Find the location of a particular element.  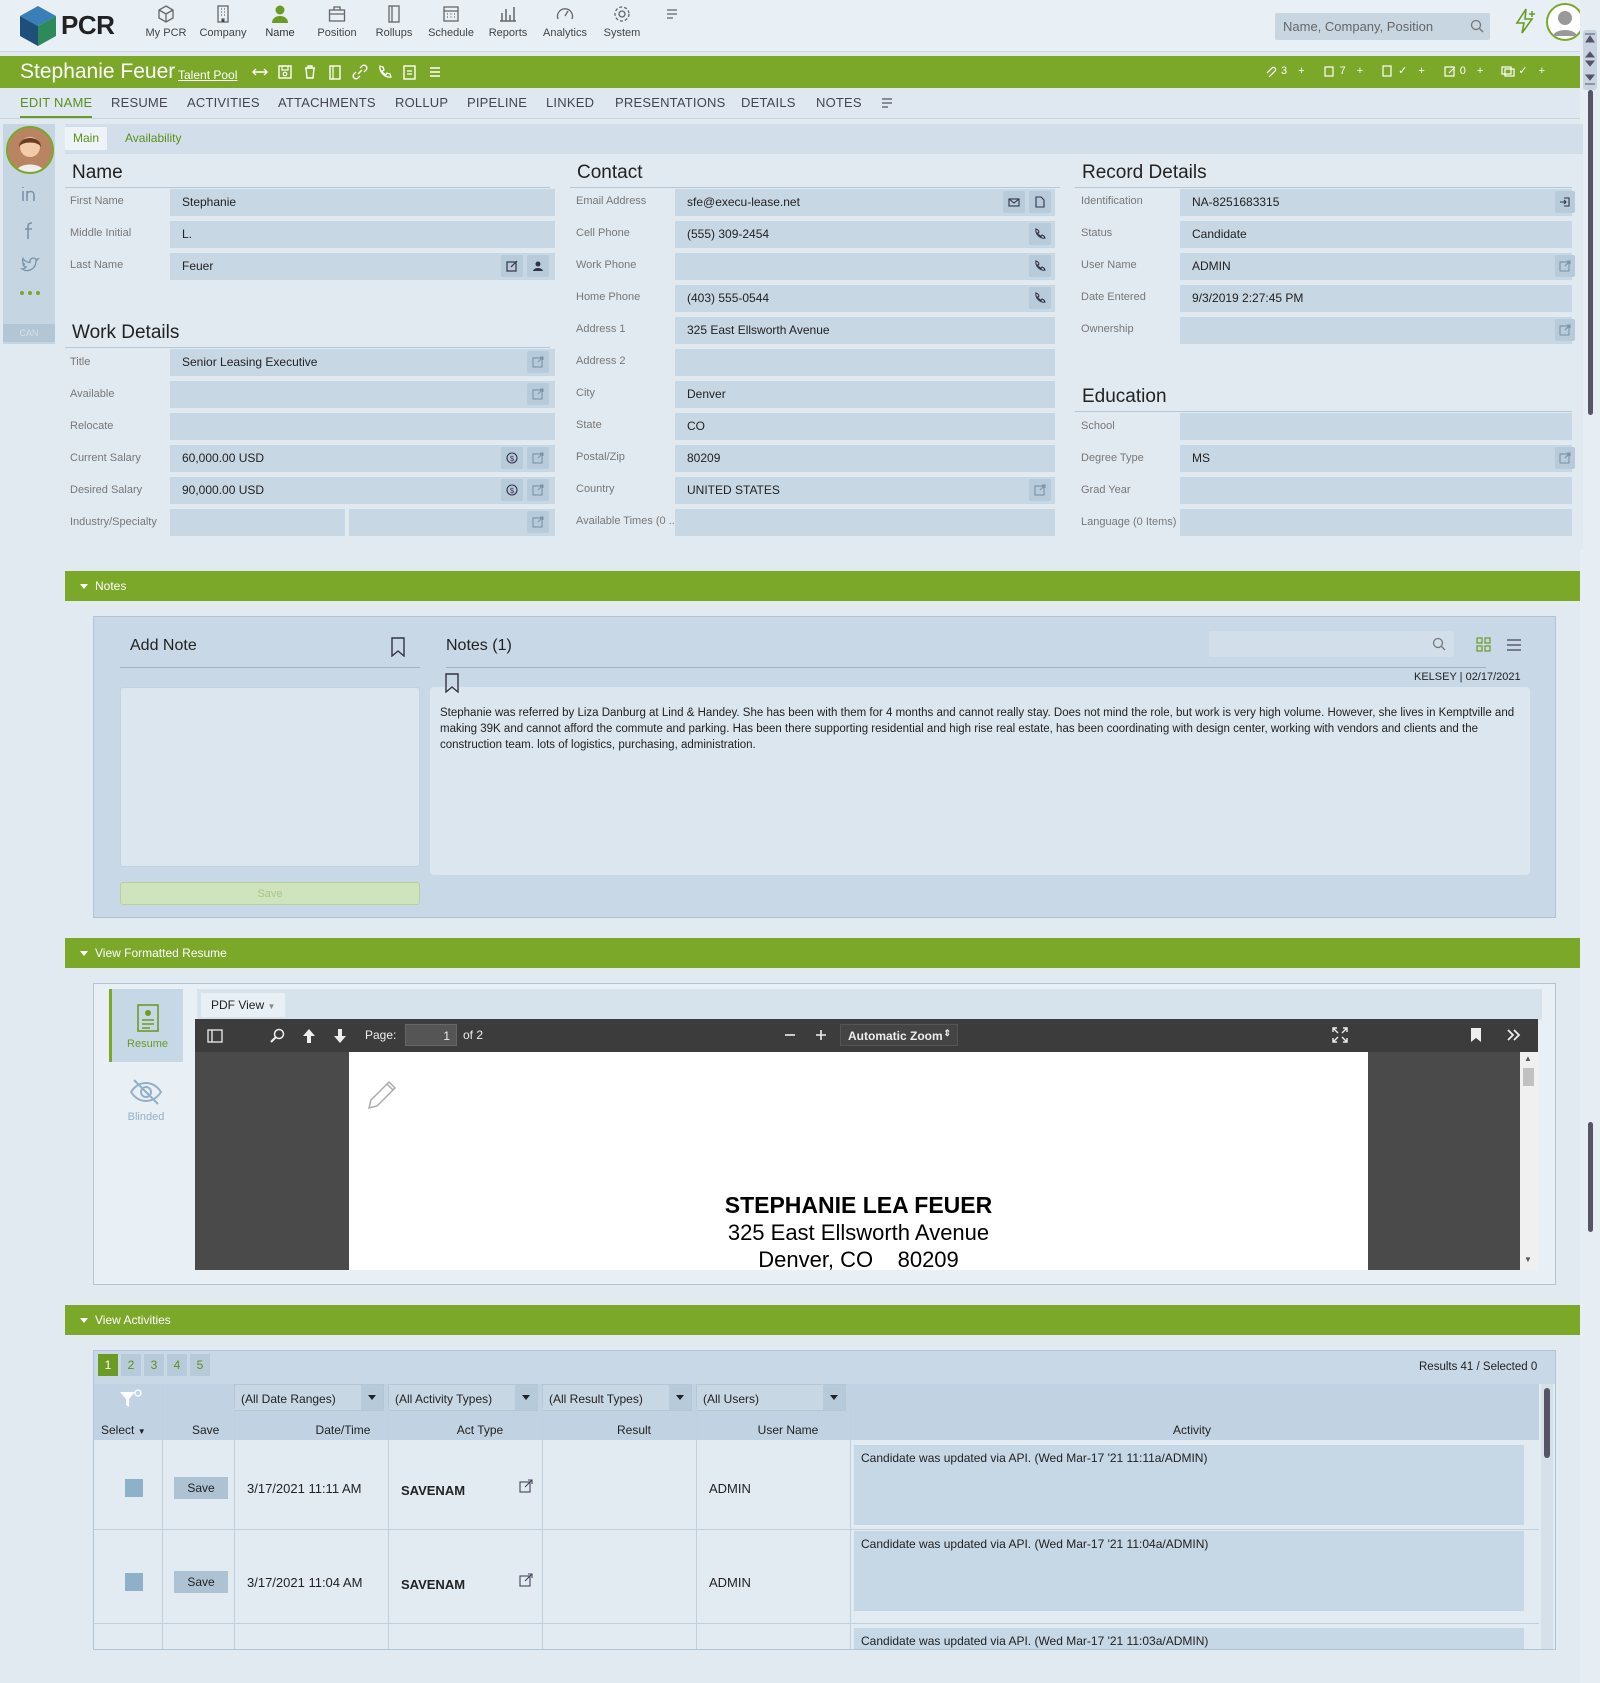

notes-search-input is located at coordinates (1331, 644).